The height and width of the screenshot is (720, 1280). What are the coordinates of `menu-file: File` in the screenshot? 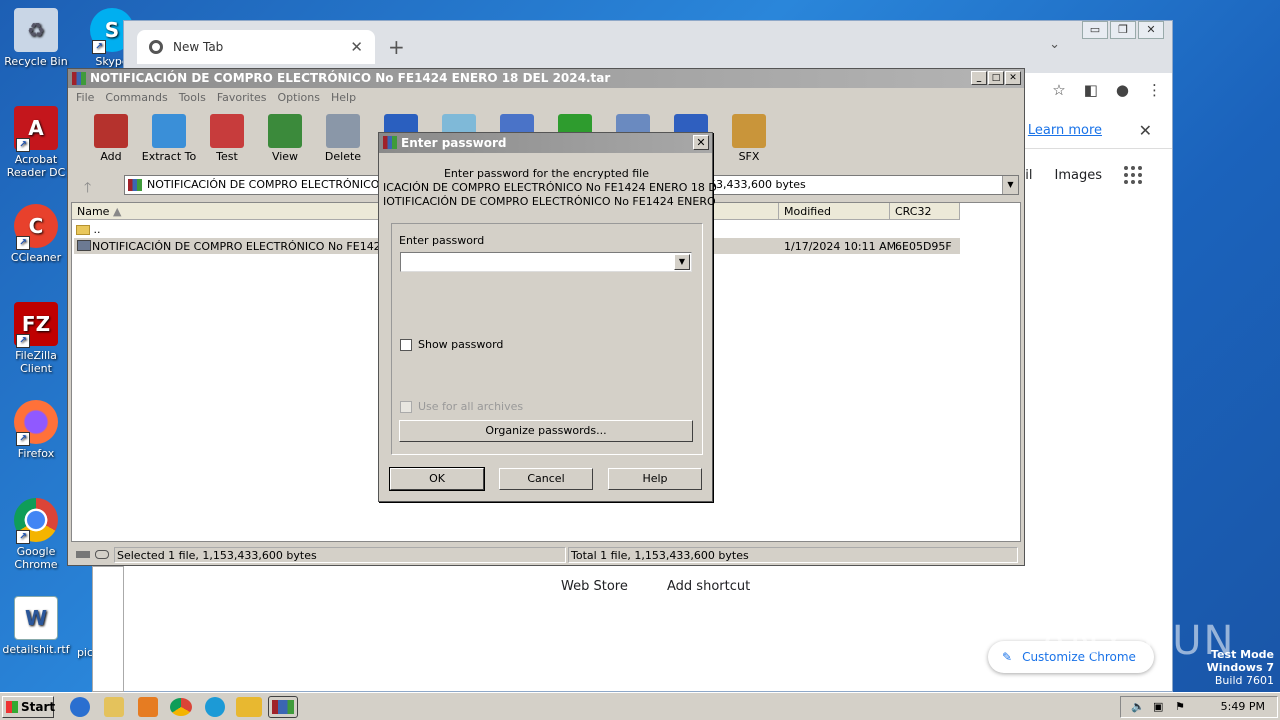 It's located at (85, 98).